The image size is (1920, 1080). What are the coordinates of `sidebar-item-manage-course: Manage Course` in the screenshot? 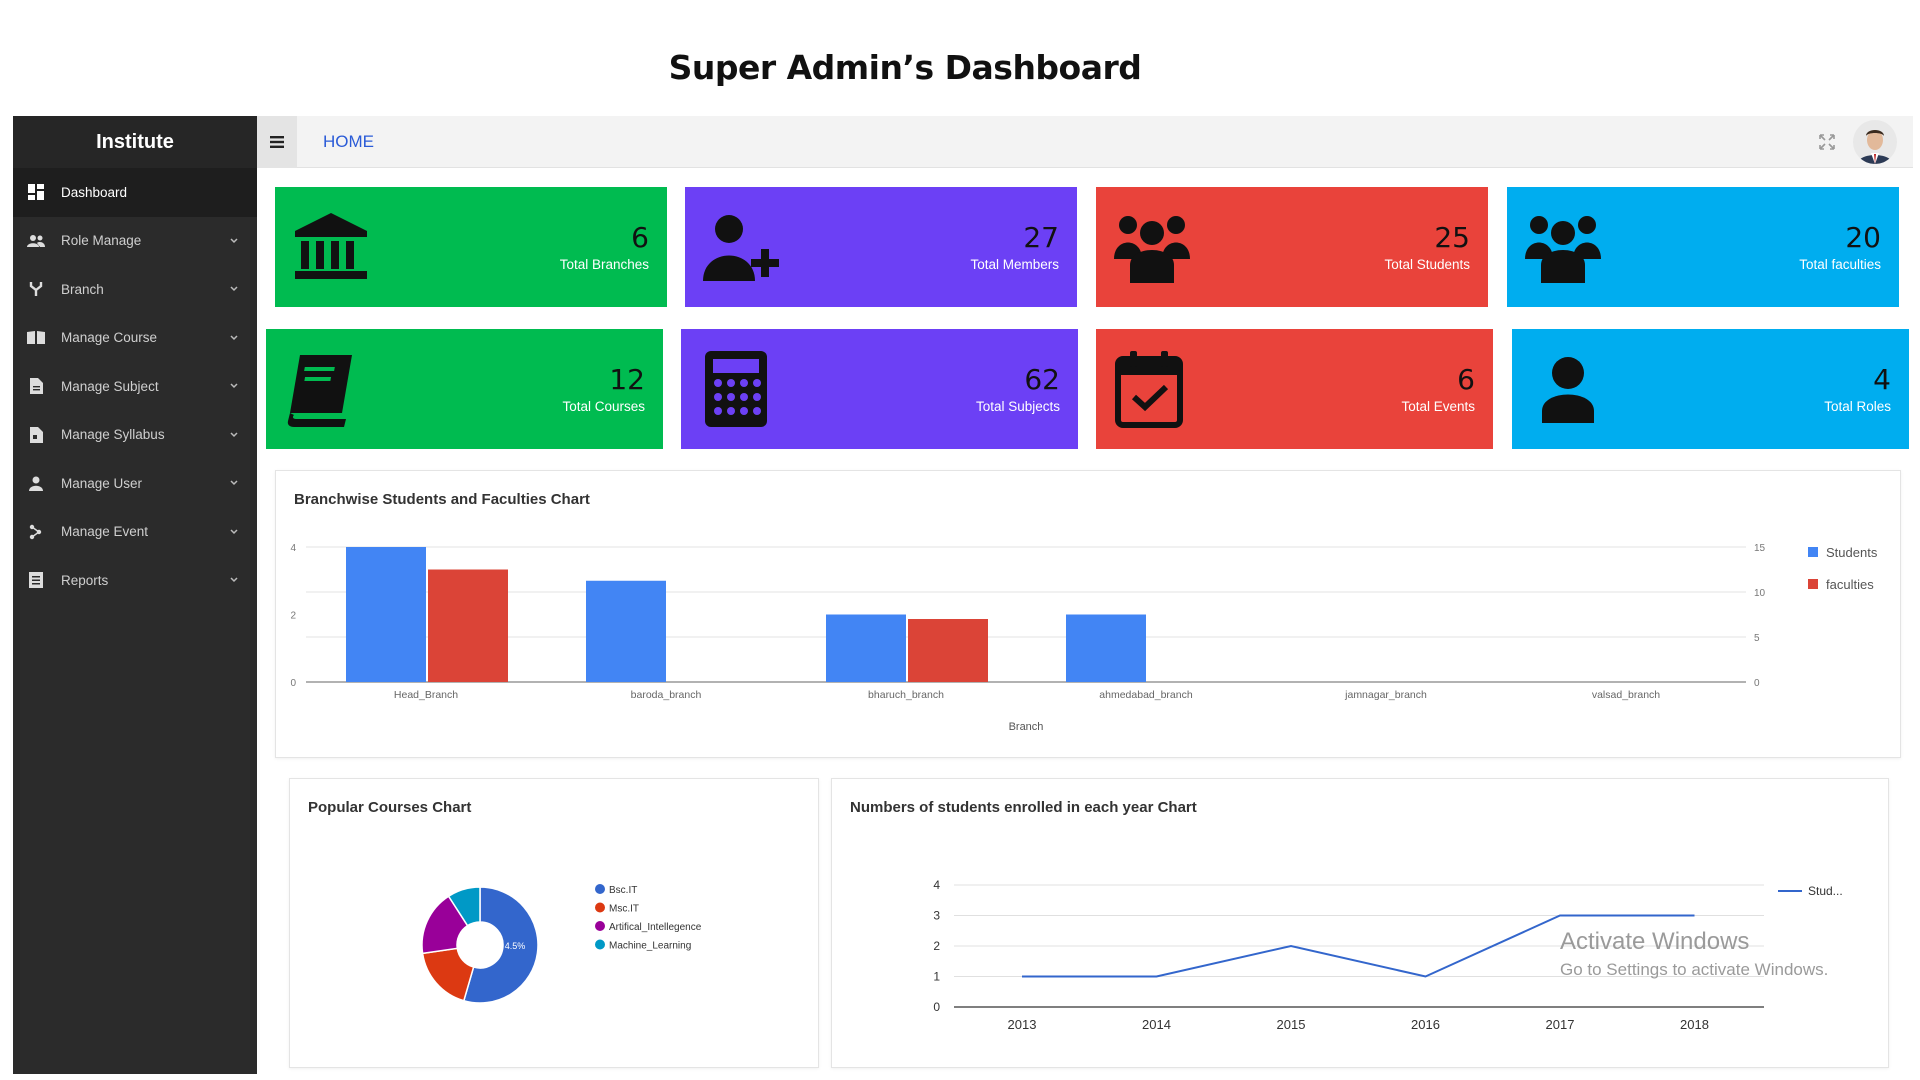 It's located at (135, 338).